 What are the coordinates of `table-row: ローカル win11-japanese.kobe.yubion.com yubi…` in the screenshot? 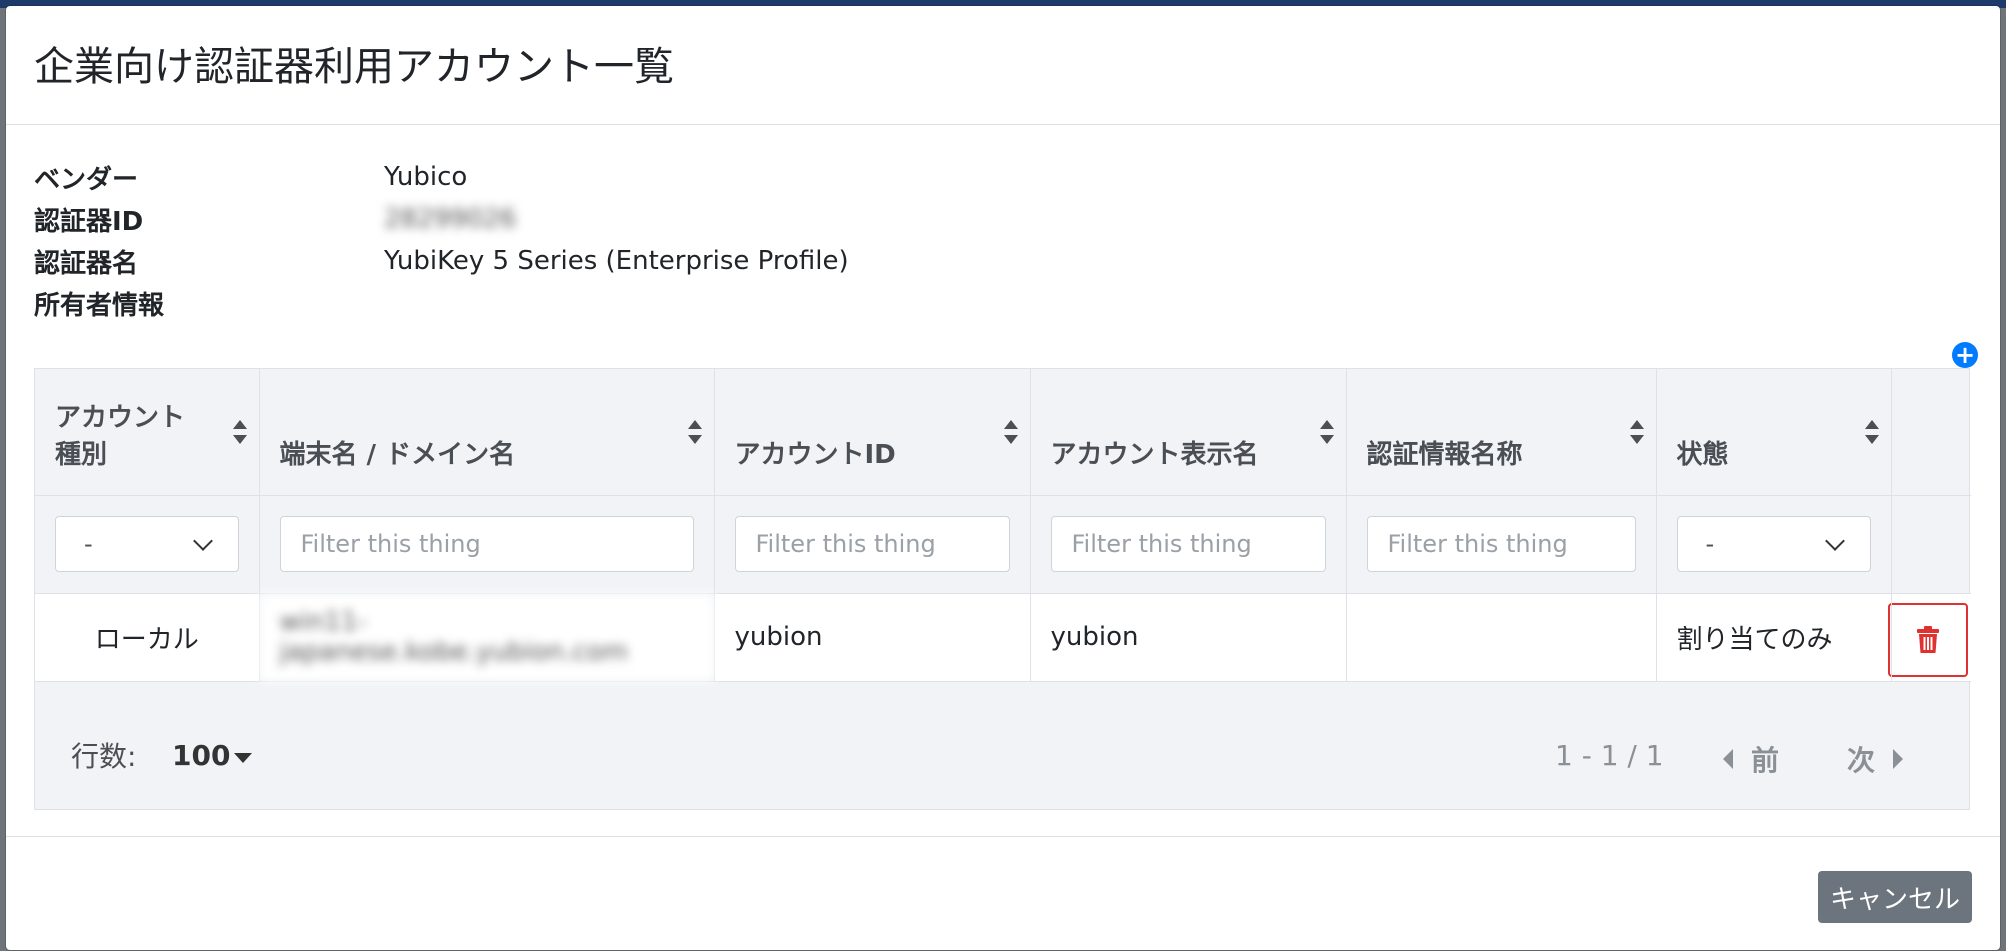 It's located at (1003, 637).